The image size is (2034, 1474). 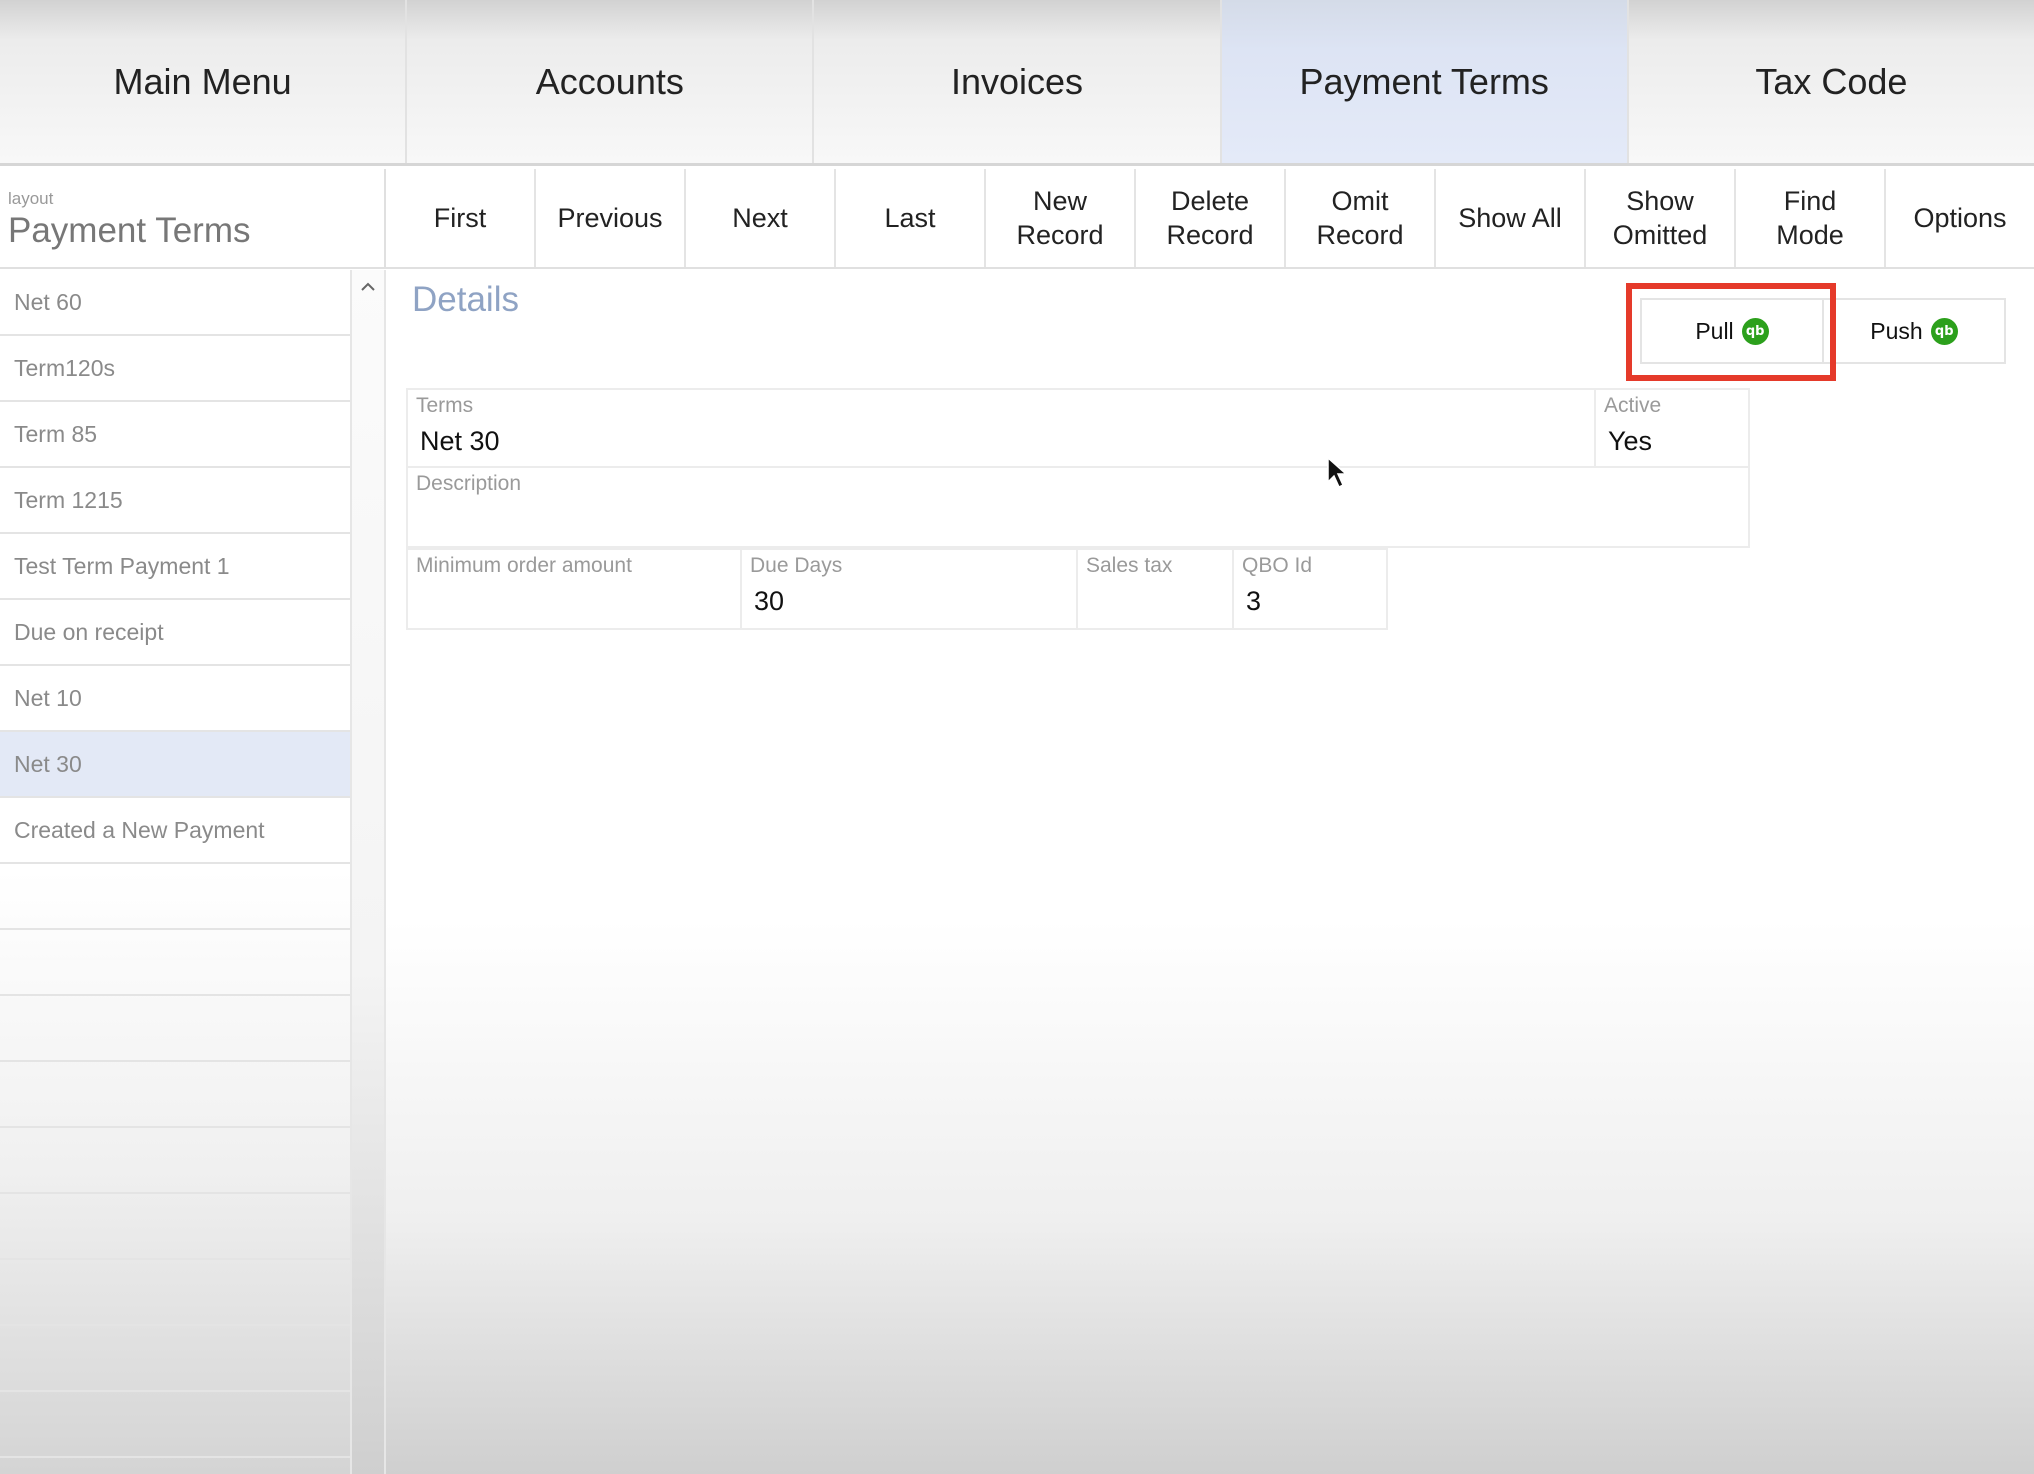 I want to click on layout-caption: layout, so click(x=31, y=198).